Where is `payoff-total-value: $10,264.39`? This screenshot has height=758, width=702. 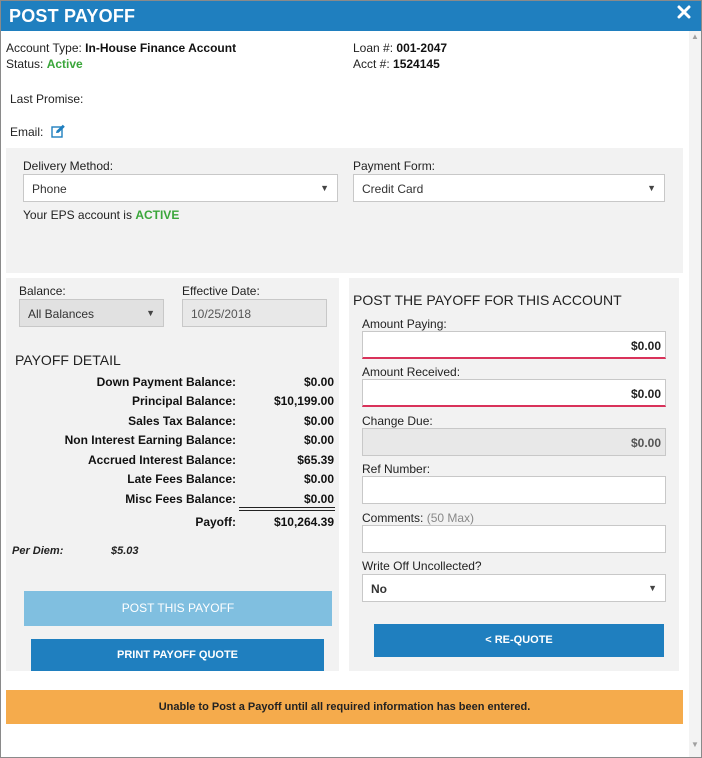
payoff-total-value: $10,264.39 is located at coordinates (303, 522).